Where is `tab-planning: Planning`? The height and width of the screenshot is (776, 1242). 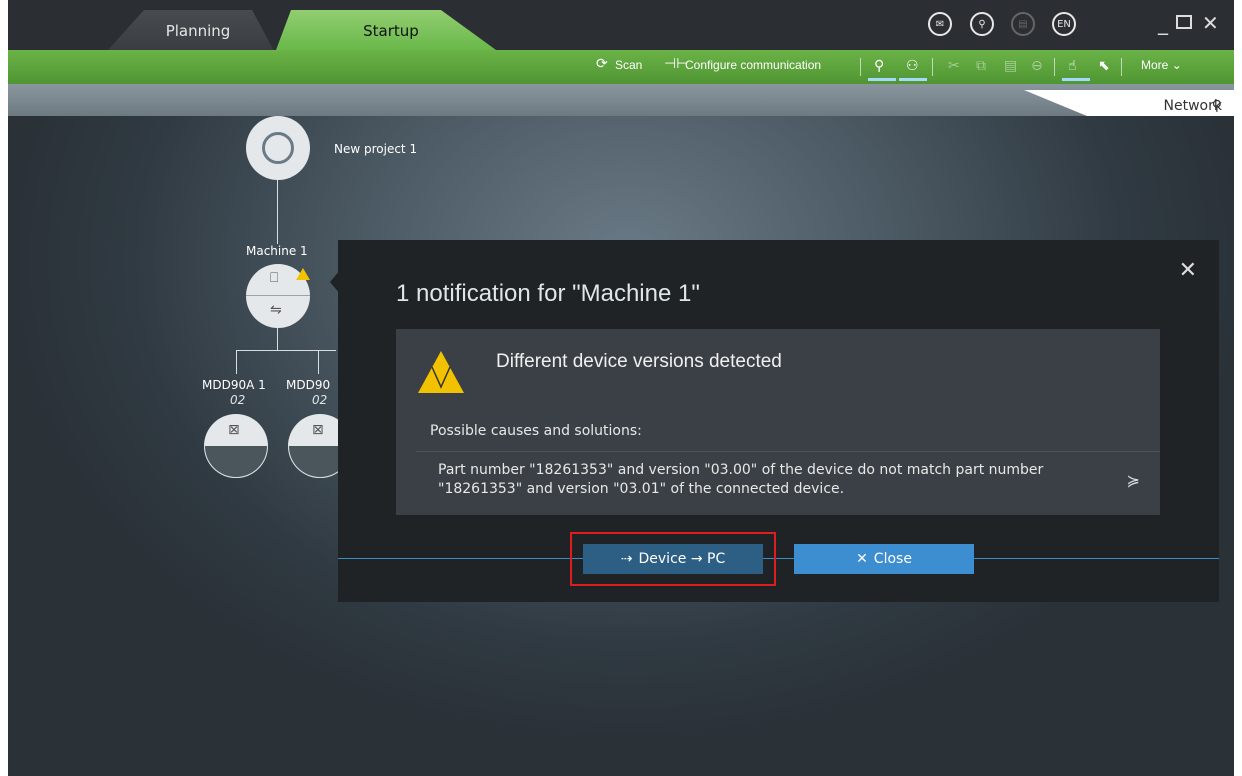
tab-planning: Planning is located at coordinates (191, 30).